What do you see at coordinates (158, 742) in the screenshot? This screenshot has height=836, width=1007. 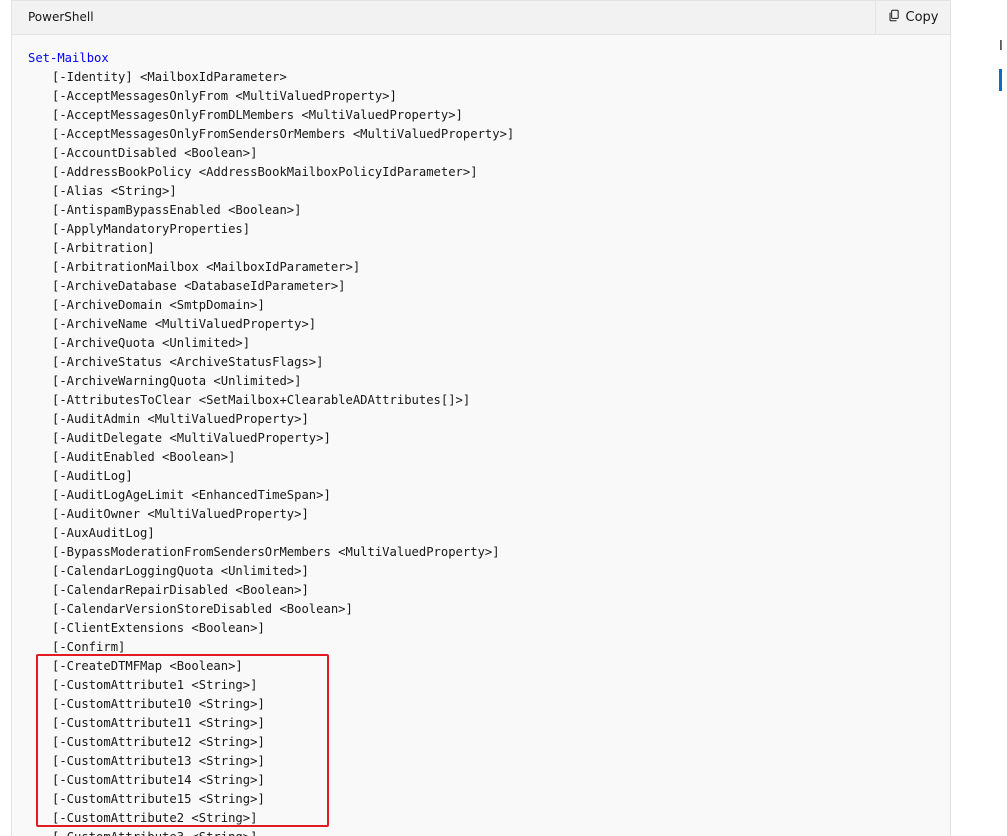 I see `code-line-param: [-CustomAttribute12 <String>]` at bounding box center [158, 742].